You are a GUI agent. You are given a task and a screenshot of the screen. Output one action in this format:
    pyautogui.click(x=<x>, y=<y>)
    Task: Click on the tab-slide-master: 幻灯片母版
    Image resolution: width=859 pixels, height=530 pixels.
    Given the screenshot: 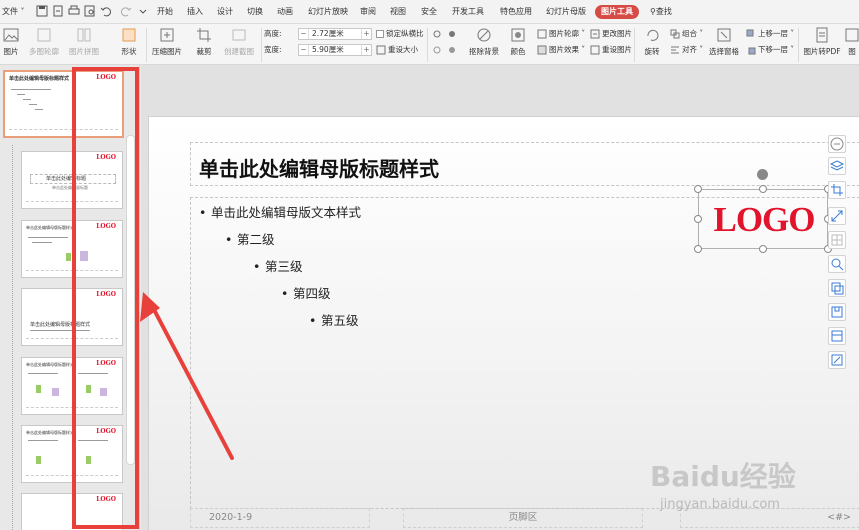 What is the action you would take?
    pyautogui.click(x=566, y=12)
    